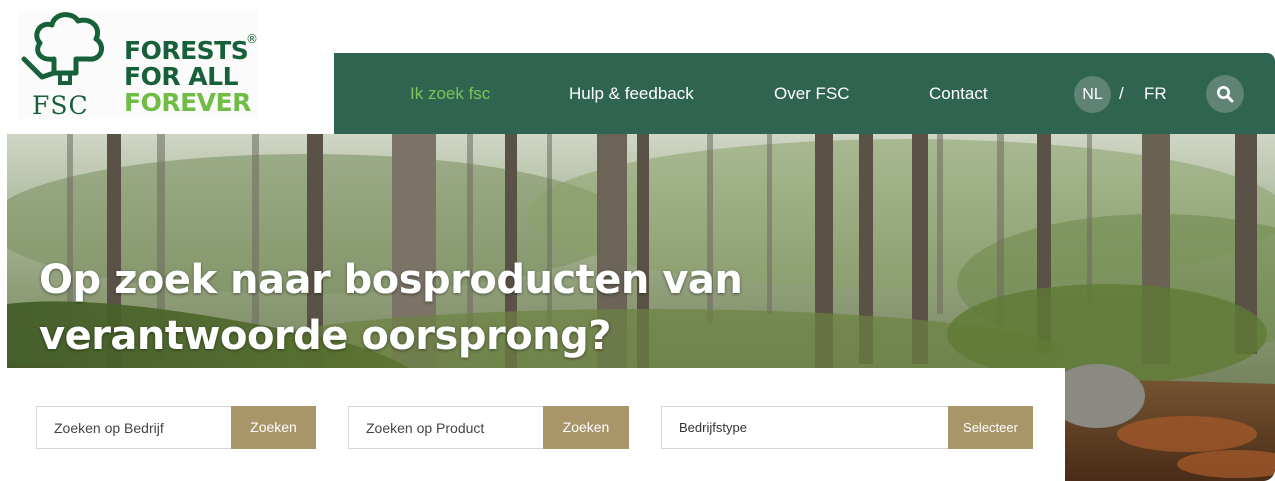 The width and height of the screenshot is (1275, 481). Describe the element at coordinates (812, 94) in the screenshot. I see `nav-item-over-fsc: Over FSC` at that location.